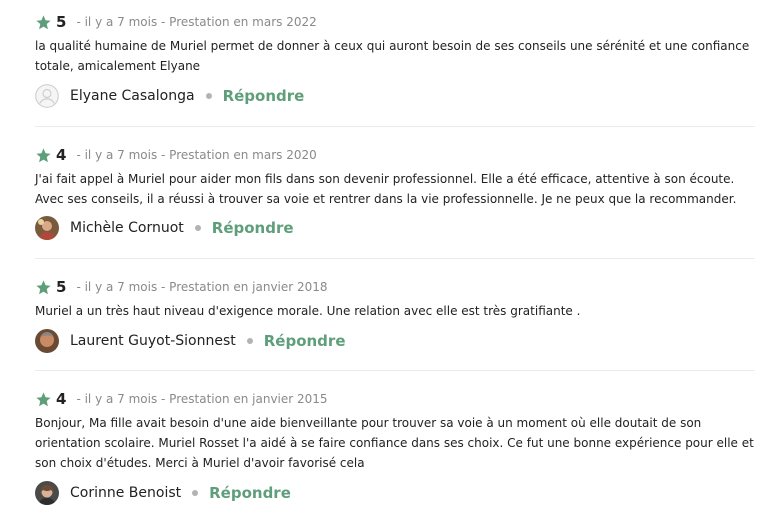  I want to click on author-name: Michèle Cornuot, so click(127, 228).